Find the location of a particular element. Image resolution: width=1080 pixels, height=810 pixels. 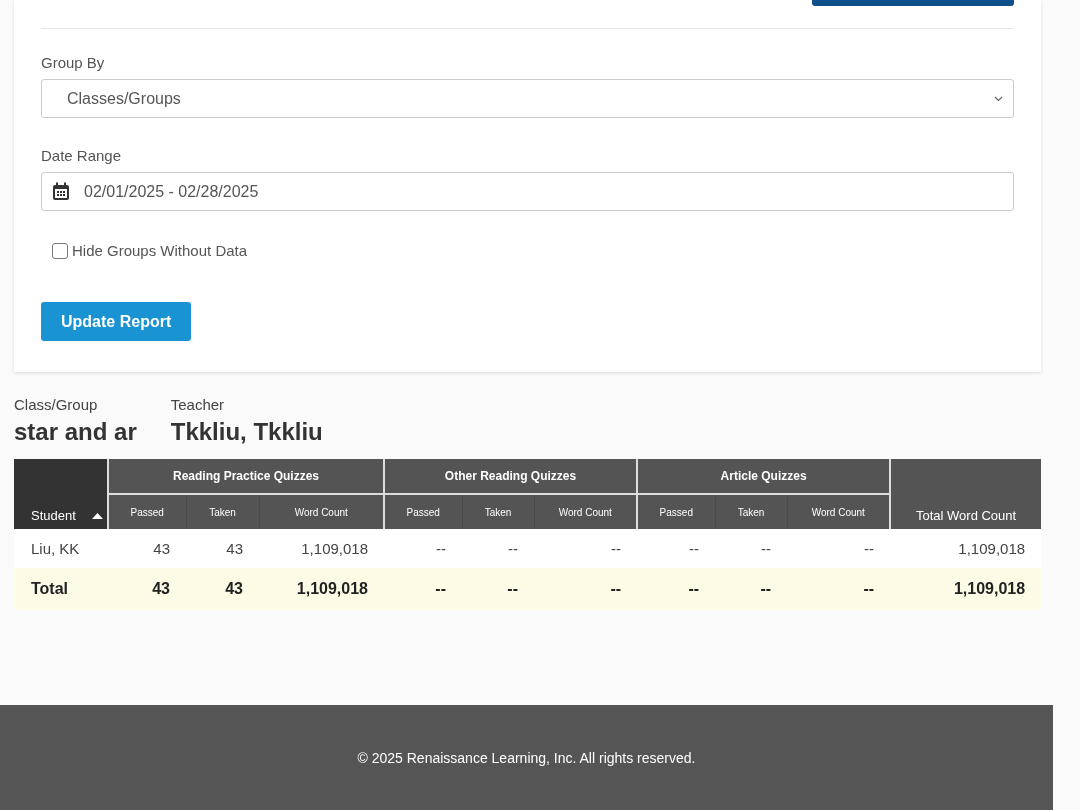

field-label: Date Range is located at coordinates (82, 155).